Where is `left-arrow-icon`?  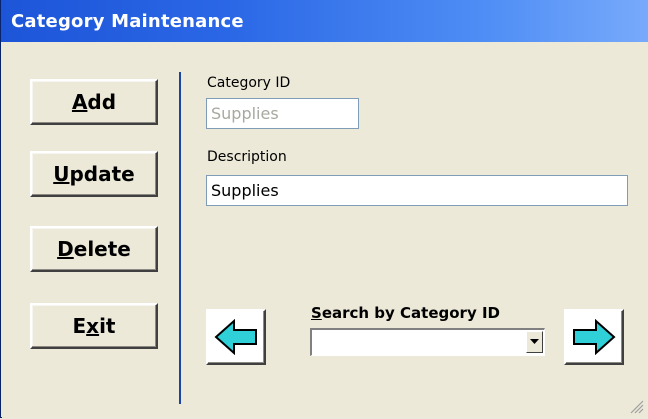
left-arrow-icon is located at coordinates (235, 337).